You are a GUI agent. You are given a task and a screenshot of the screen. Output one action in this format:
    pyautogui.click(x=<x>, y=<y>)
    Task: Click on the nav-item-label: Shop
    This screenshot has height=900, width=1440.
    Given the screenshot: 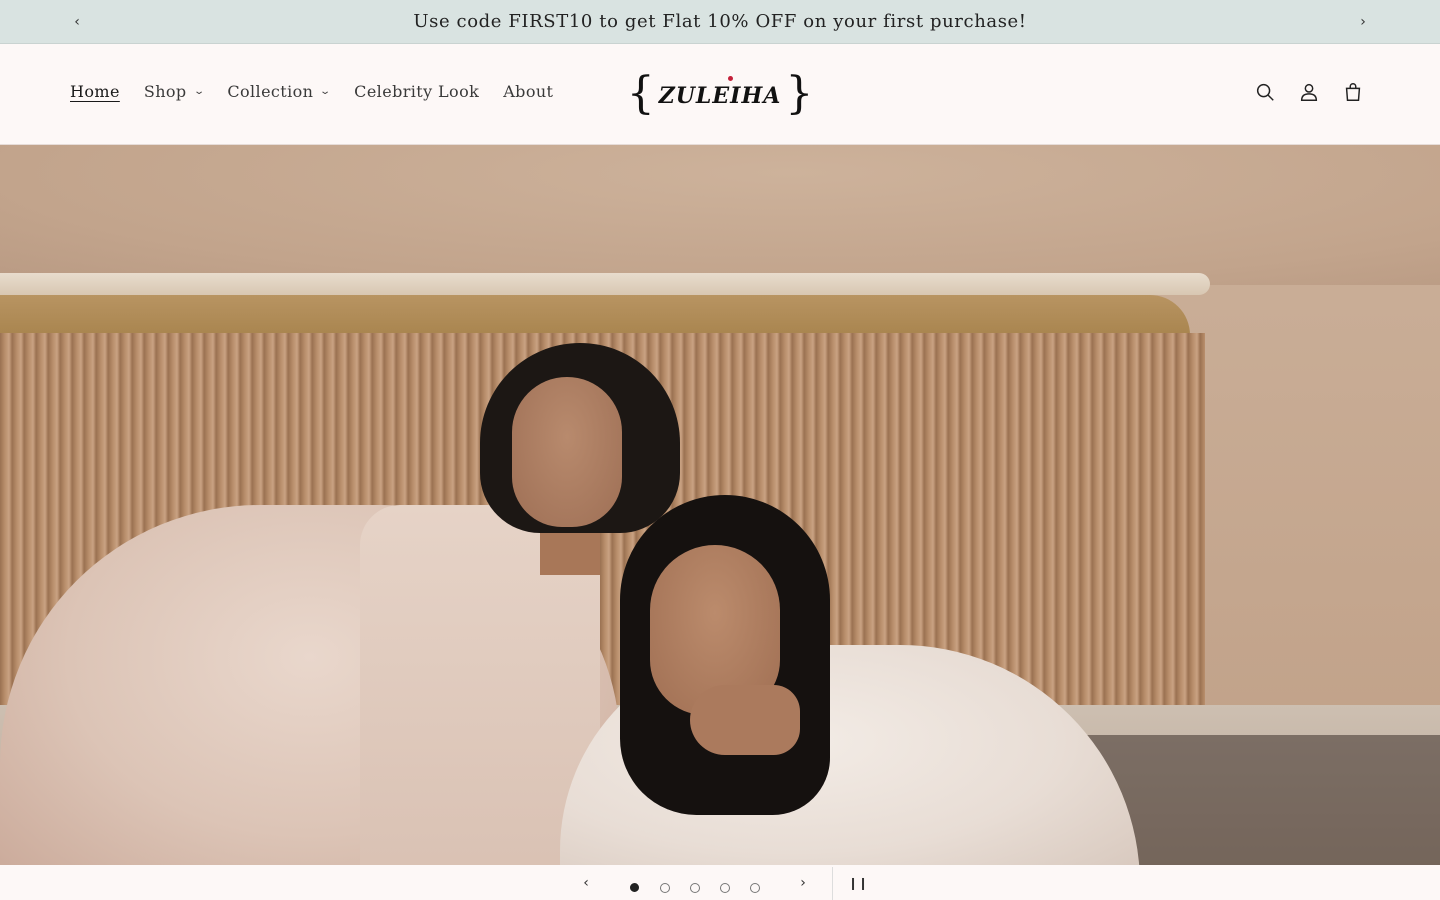 What is the action you would take?
    pyautogui.click(x=165, y=91)
    